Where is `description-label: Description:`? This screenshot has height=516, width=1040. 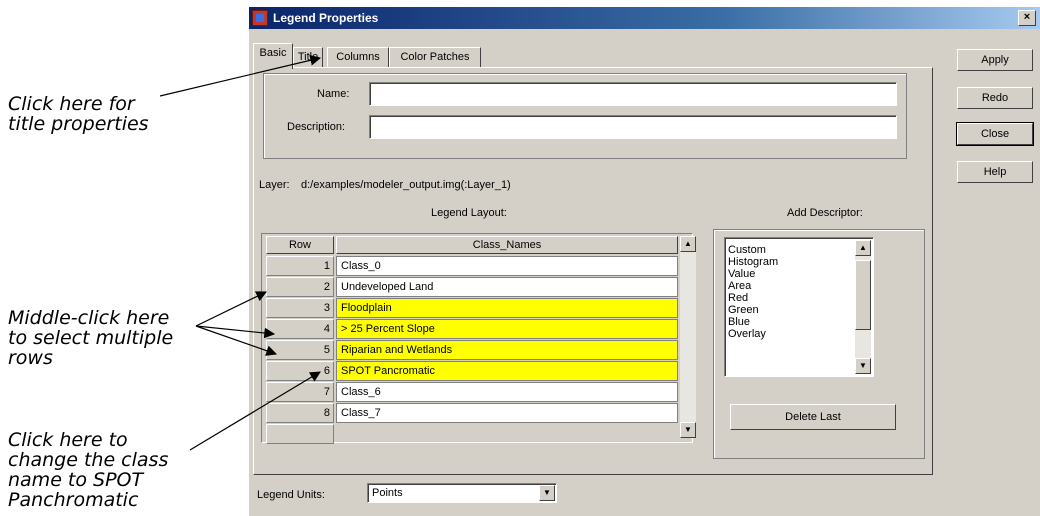
description-label: Description: is located at coordinates (316, 127).